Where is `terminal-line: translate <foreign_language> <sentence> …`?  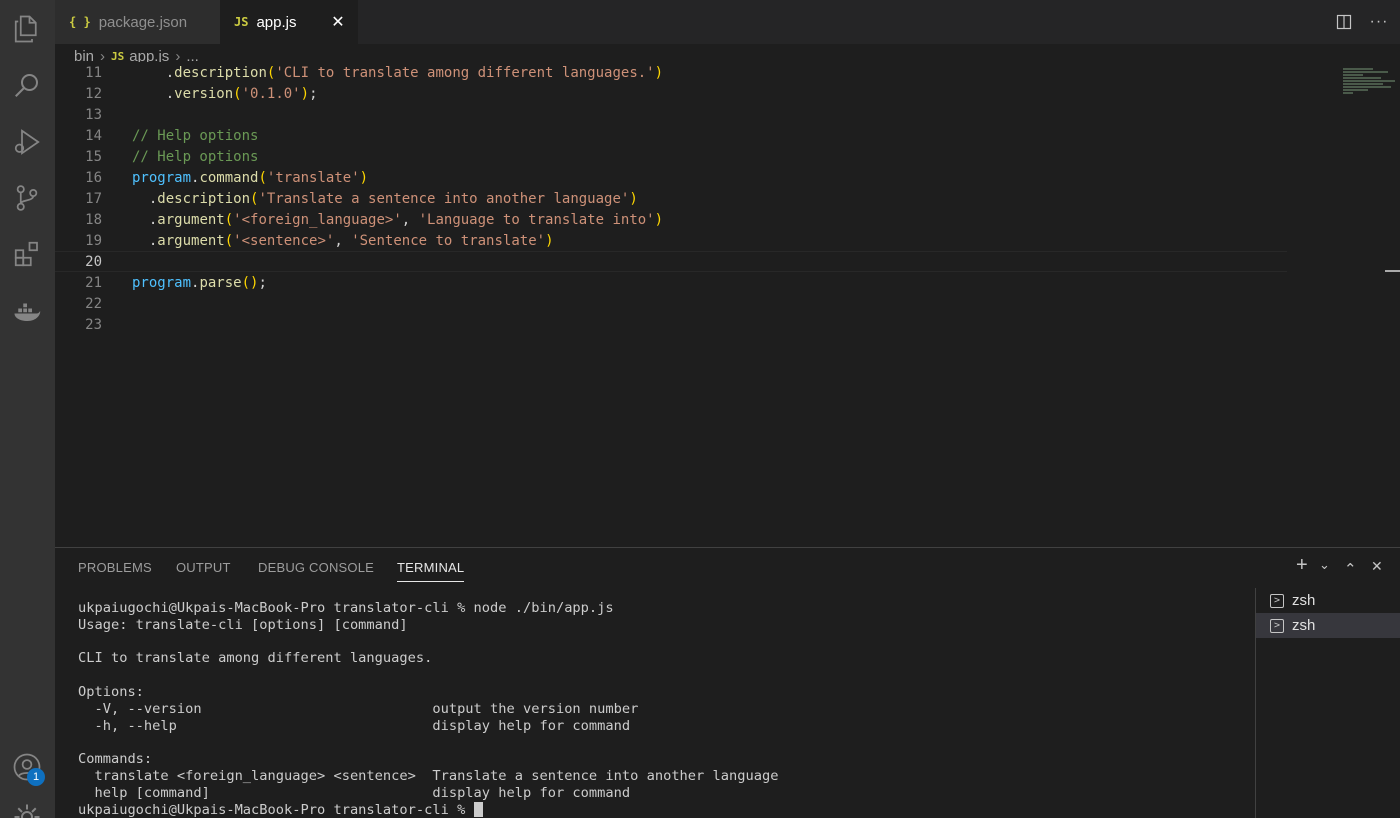
terminal-line: translate <foreign_language> <sentence> … is located at coordinates (428, 775).